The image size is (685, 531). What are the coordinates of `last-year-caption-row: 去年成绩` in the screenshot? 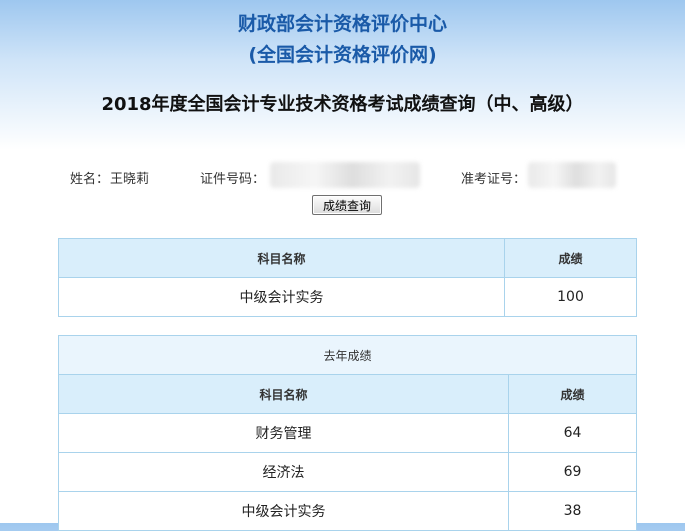 It's located at (347, 355).